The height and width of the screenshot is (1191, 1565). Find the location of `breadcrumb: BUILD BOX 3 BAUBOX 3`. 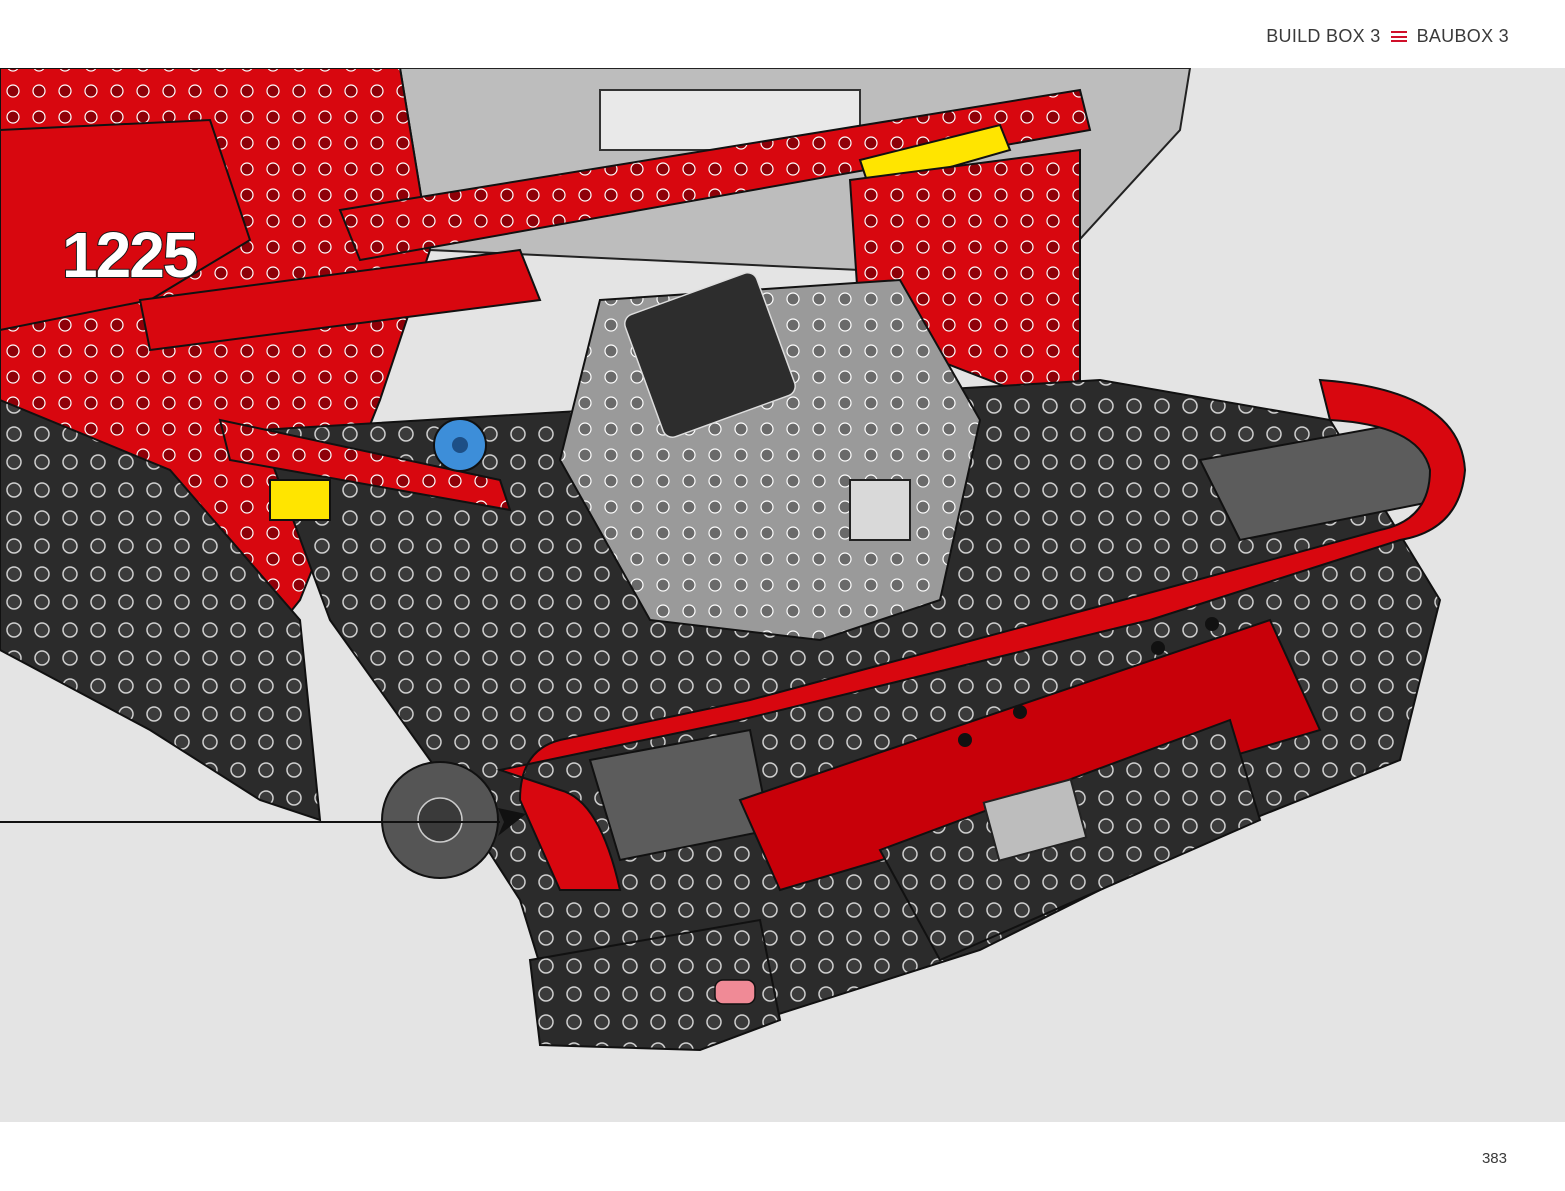

breadcrumb: BUILD BOX 3 BAUBOX 3 is located at coordinates (1387, 36).